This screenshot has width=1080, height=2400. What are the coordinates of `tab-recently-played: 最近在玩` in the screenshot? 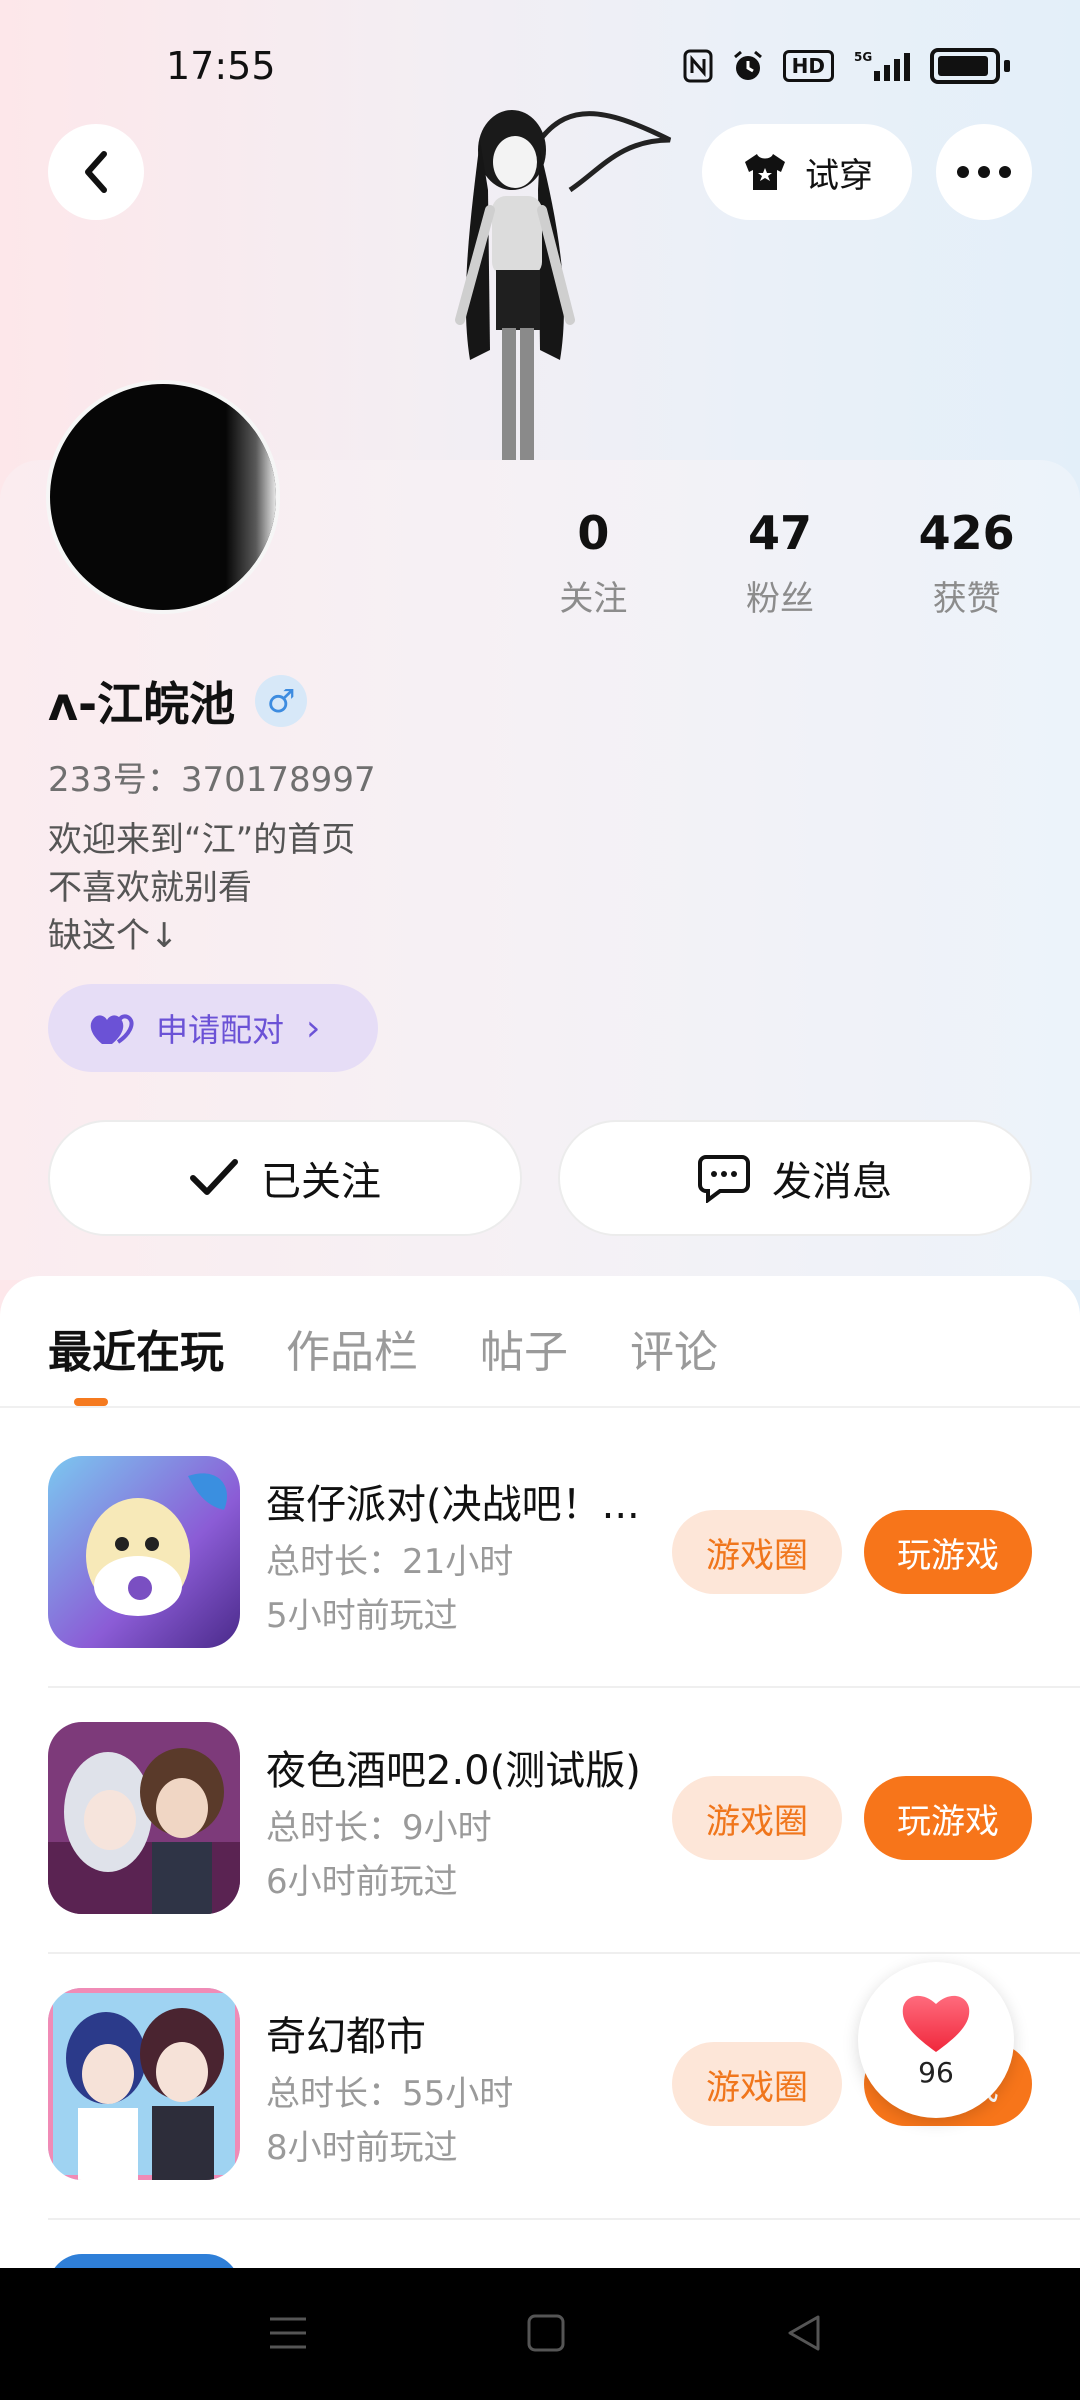 It's located at (136, 1348).